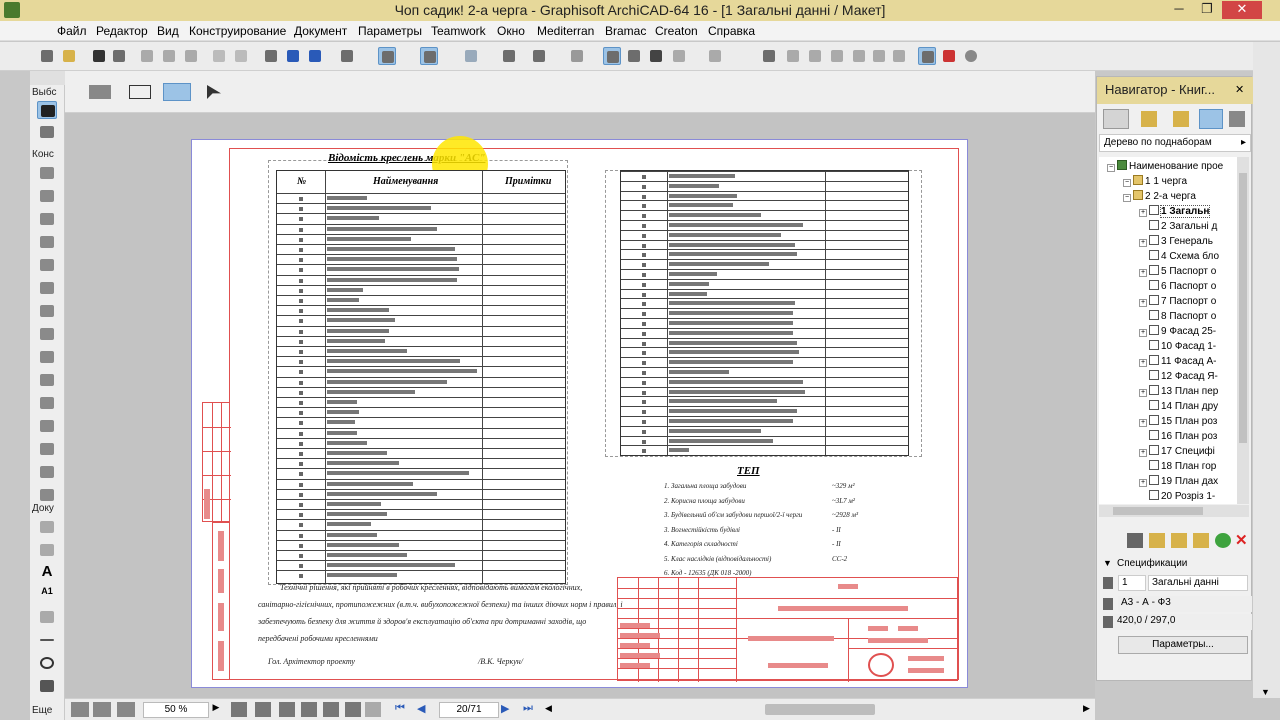  I want to click on arrow-tool-icon, so click(47, 110).